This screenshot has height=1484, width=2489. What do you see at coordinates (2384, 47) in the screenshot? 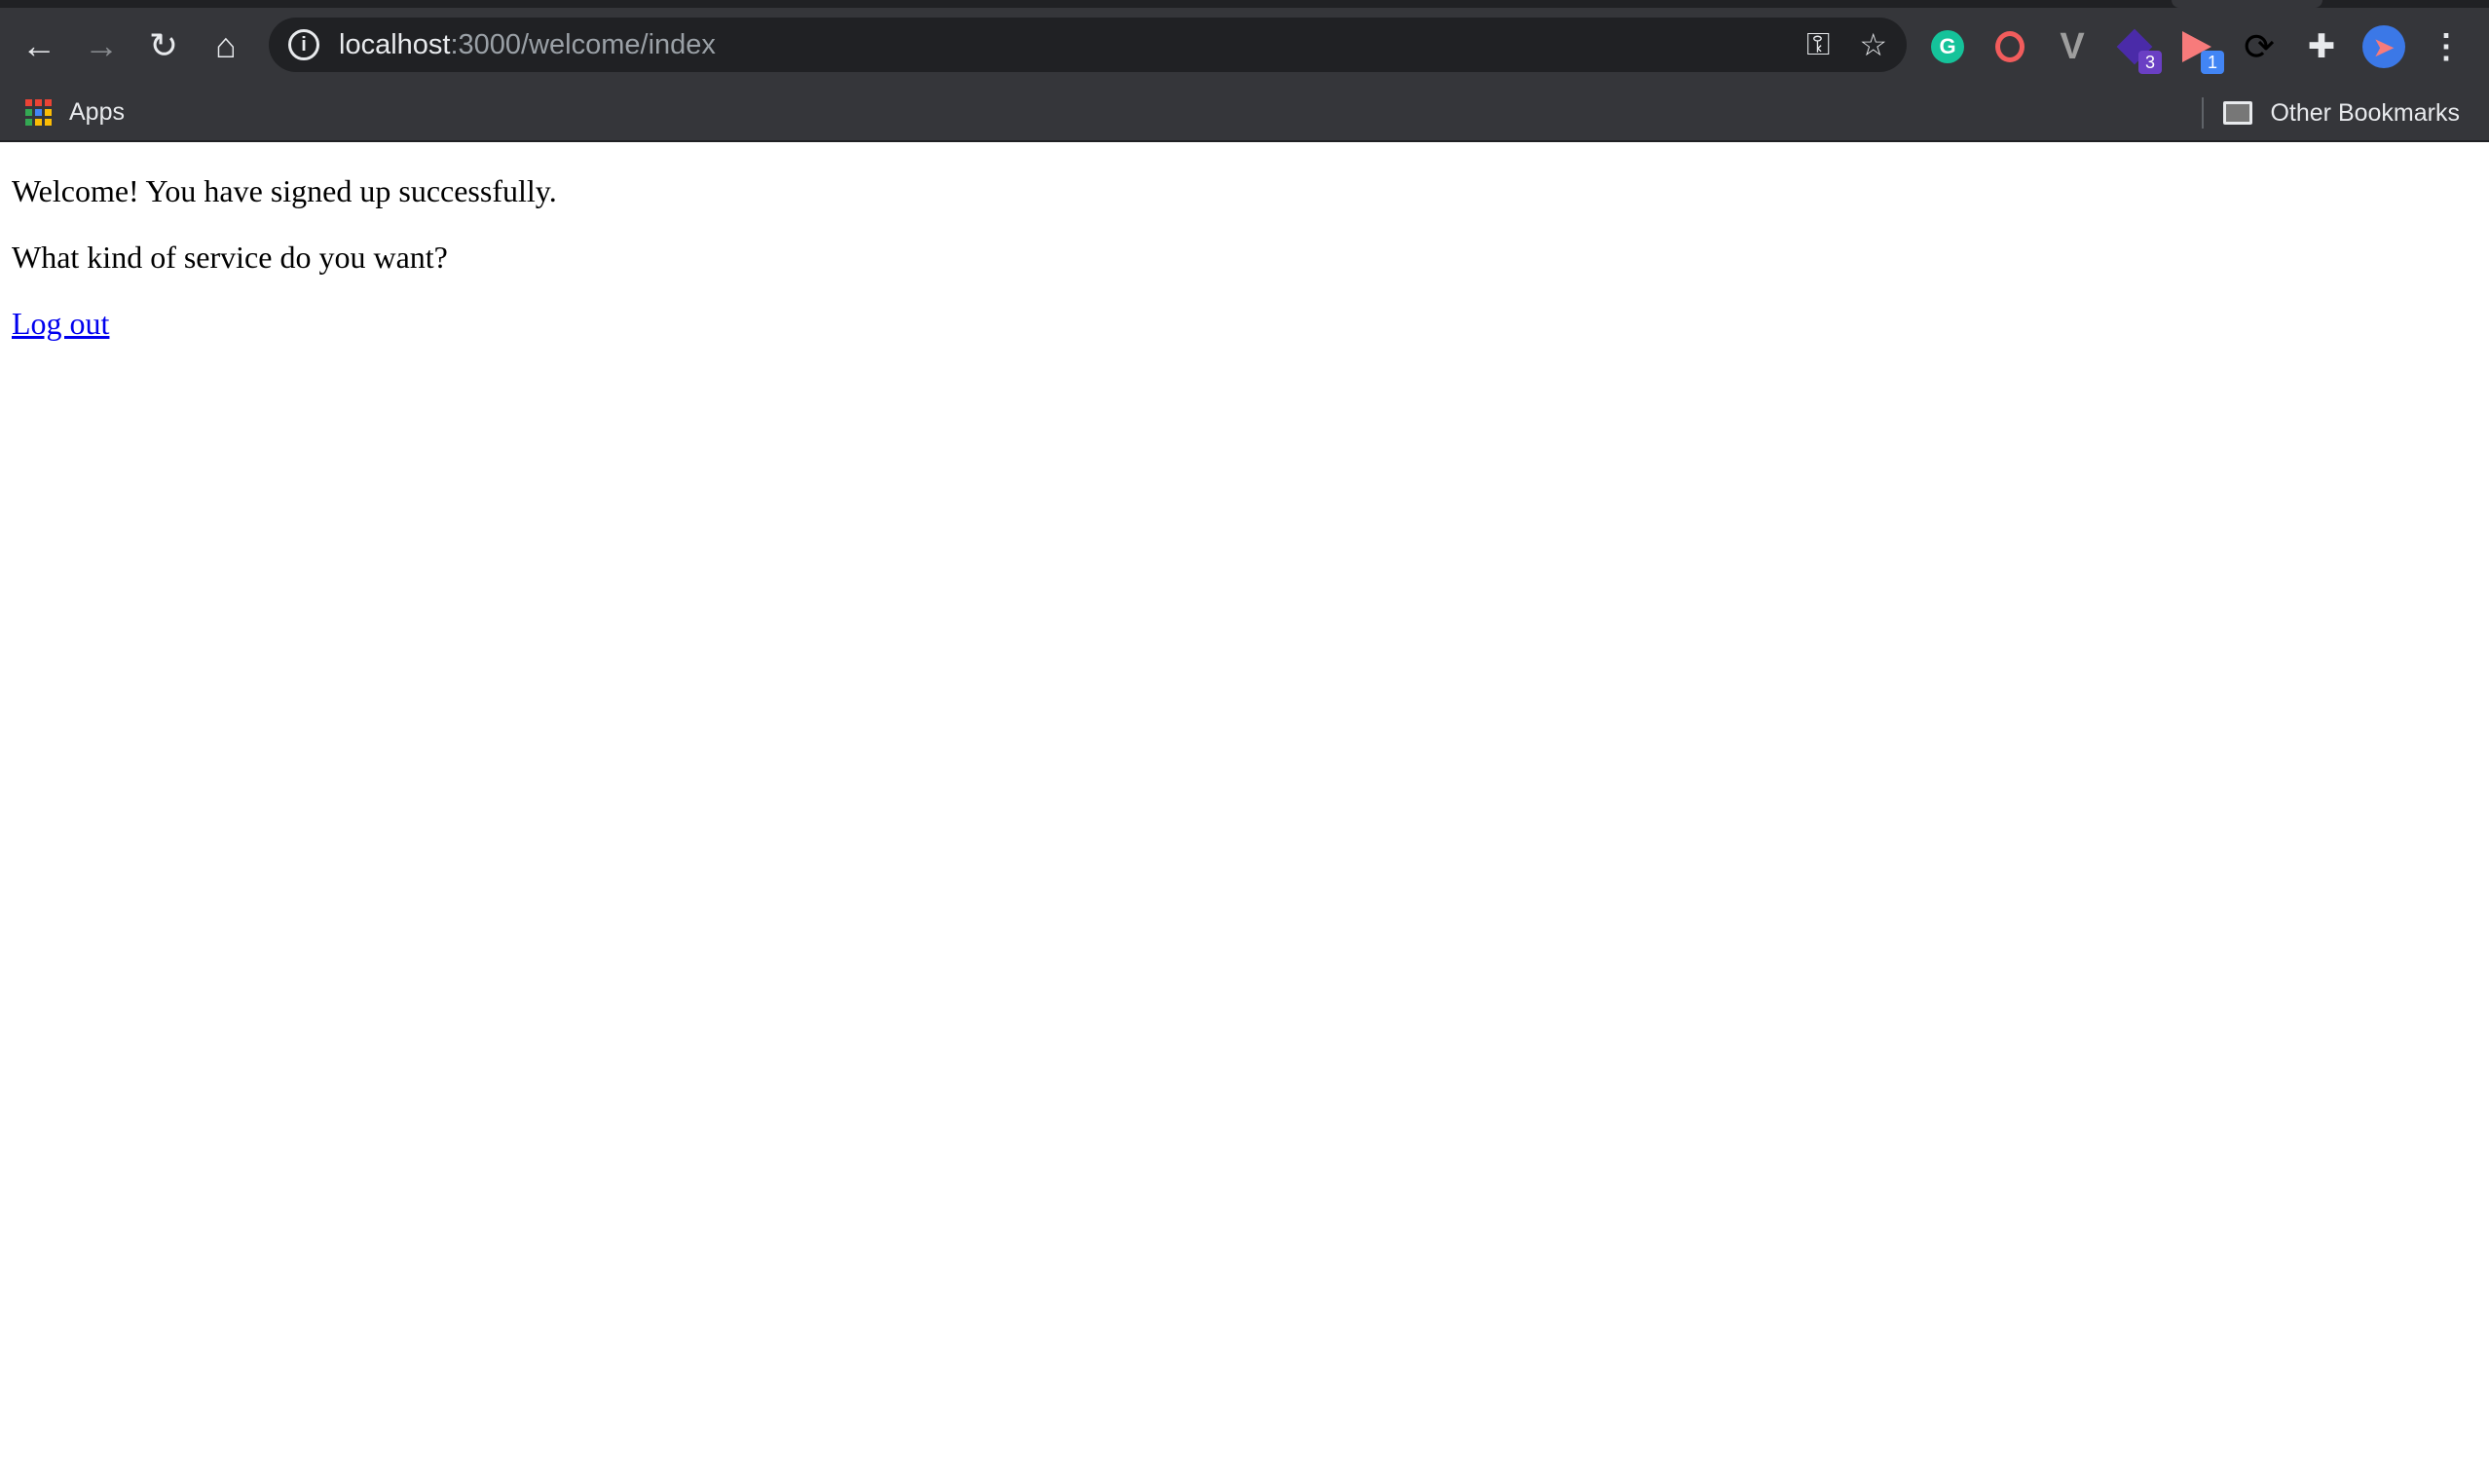
I see `avatar: ➤` at bounding box center [2384, 47].